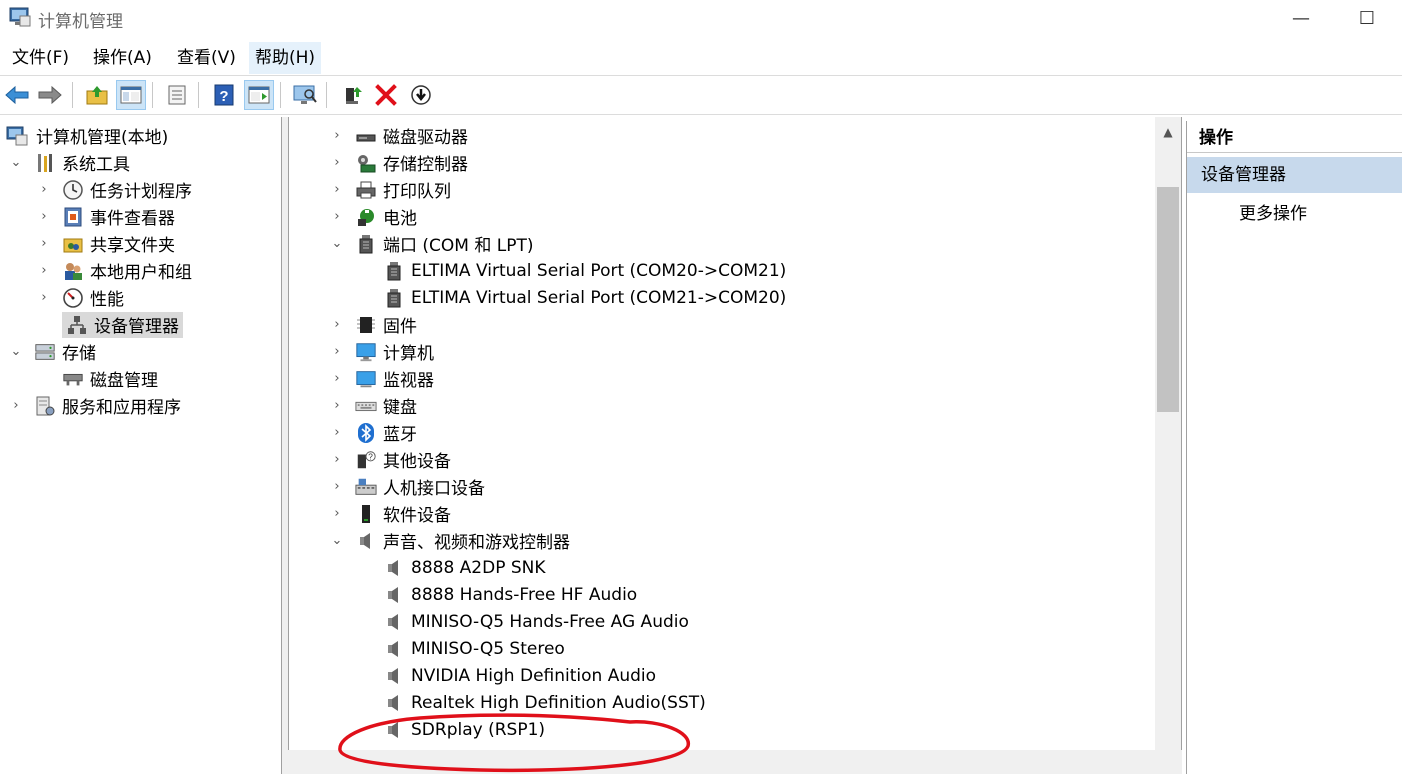  Describe the element at coordinates (386, 95) in the screenshot. I see `uninstall-device-button` at that location.